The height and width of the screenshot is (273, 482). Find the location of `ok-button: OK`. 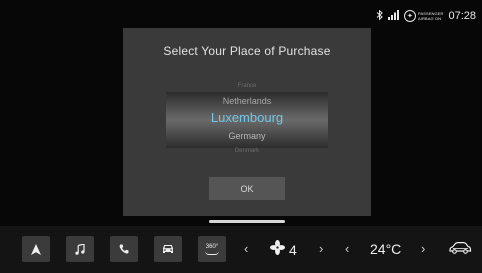

ok-button: OK is located at coordinates (247, 188).